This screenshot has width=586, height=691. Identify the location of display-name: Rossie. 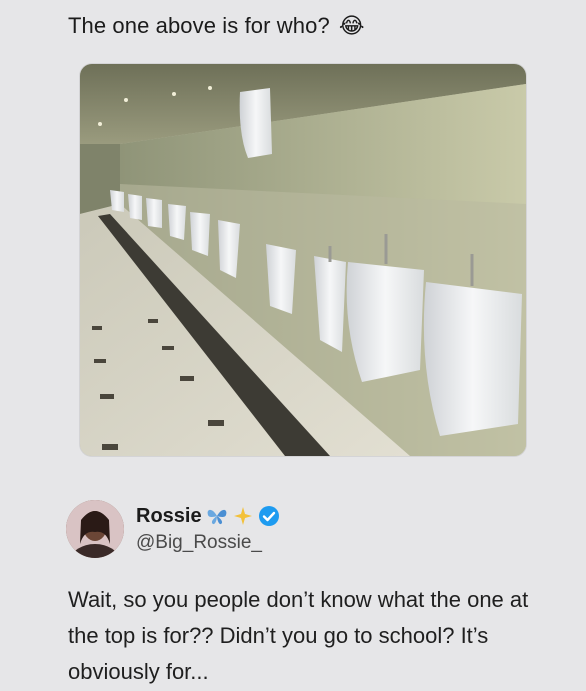
(208, 516).